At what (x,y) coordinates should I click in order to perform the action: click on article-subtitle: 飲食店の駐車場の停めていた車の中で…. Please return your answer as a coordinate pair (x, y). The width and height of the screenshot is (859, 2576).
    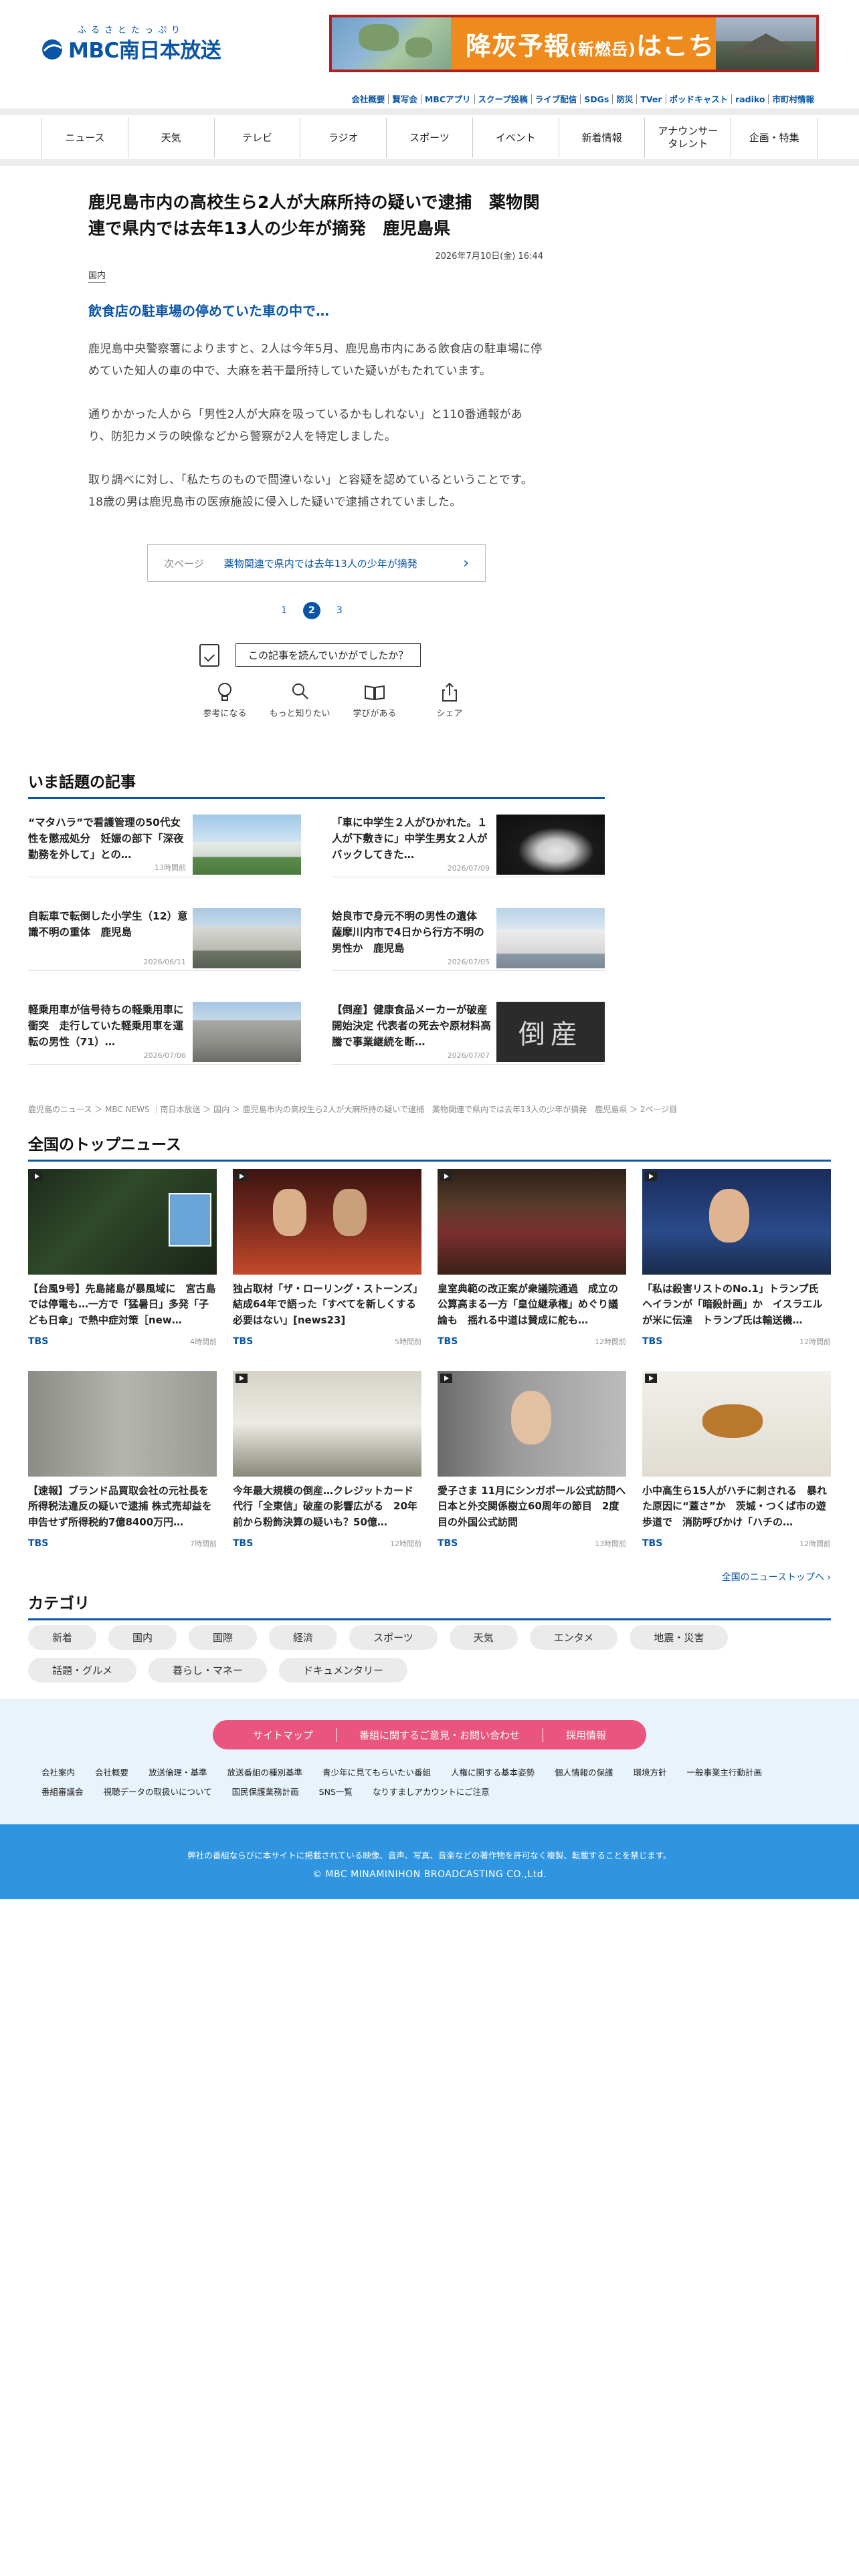
    Looking at the image, I should click on (209, 310).